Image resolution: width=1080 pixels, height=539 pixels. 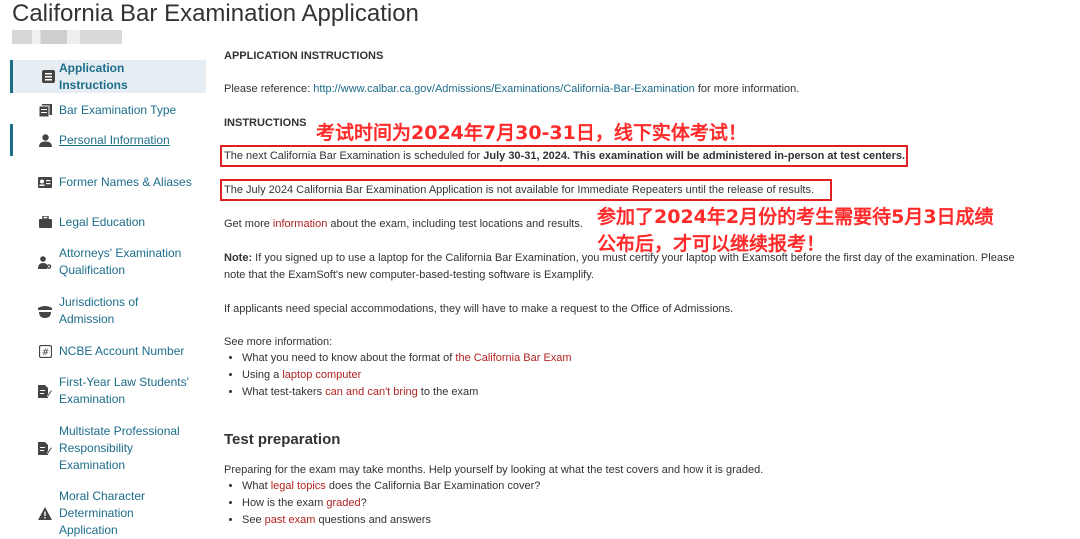 What do you see at coordinates (93, 76) in the screenshot?
I see `sidebar-item-label: Application Instructions` at bounding box center [93, 76].